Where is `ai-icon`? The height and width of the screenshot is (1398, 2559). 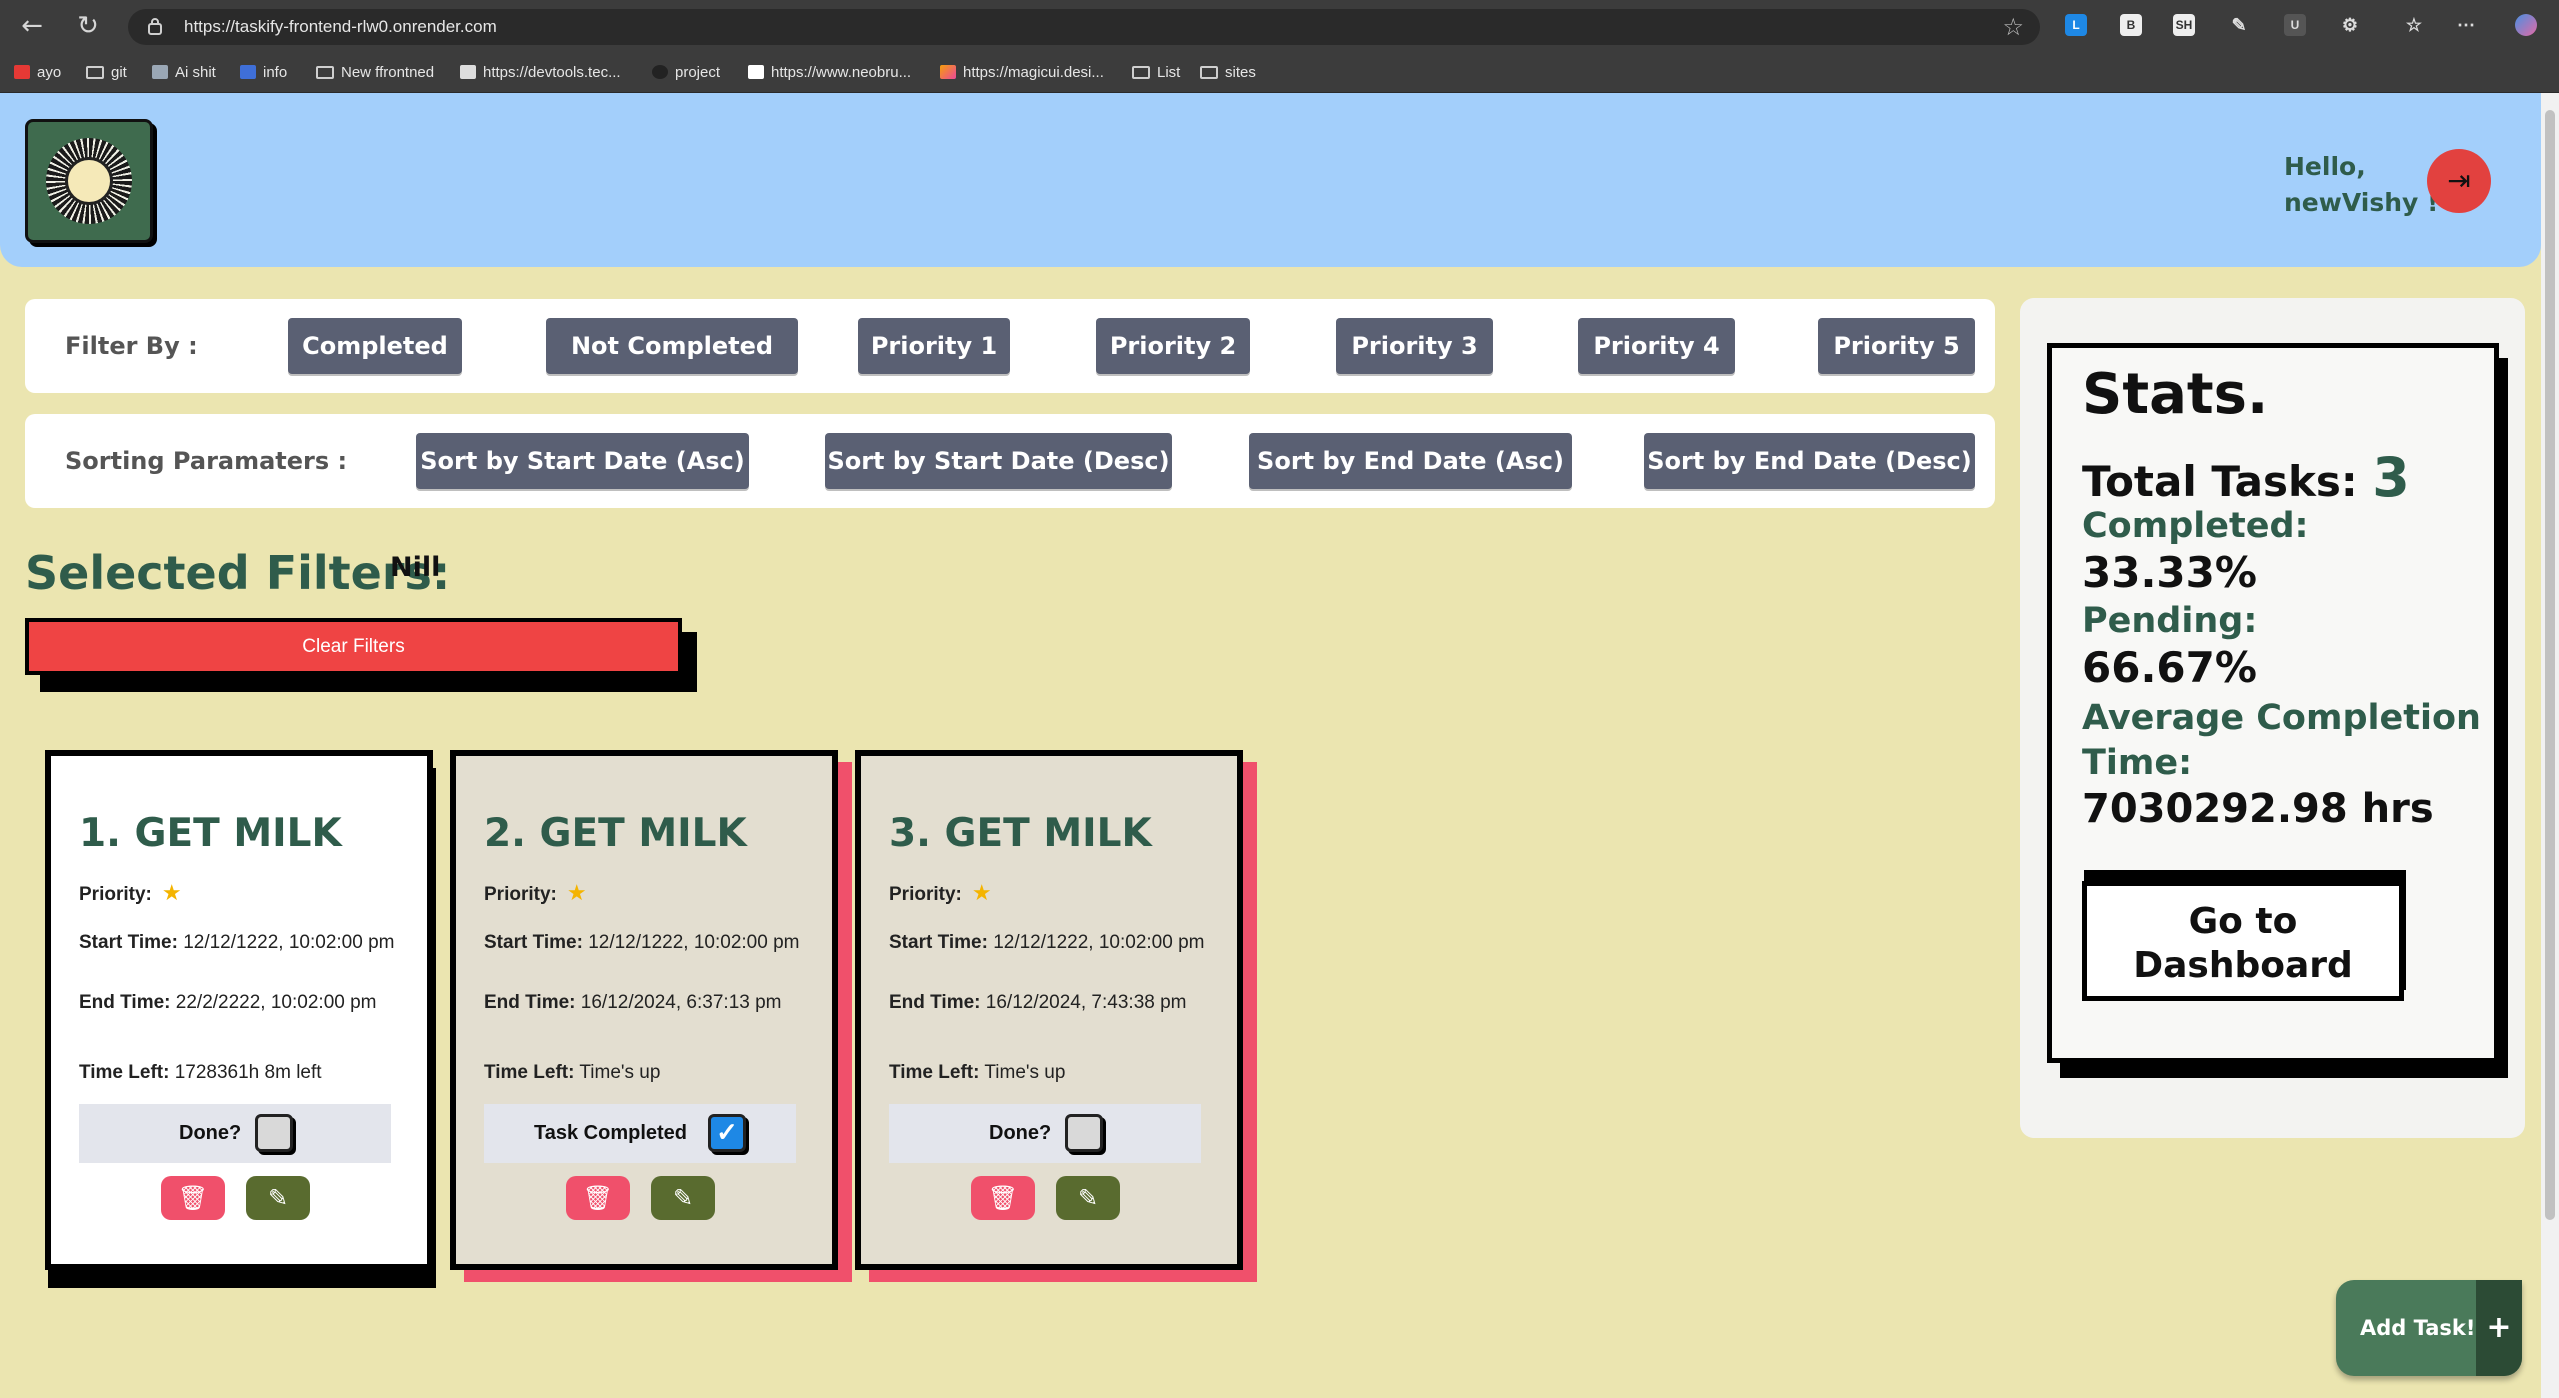 ai-icon is located at coordinates (160, 72).